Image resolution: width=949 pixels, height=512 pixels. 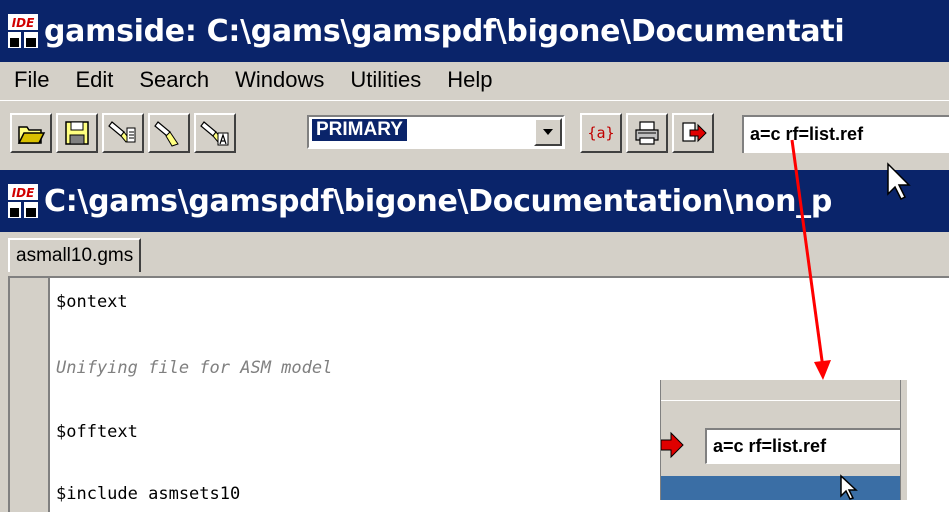 I want to click on parameter-button: {a}, so click(x=601, y=133).